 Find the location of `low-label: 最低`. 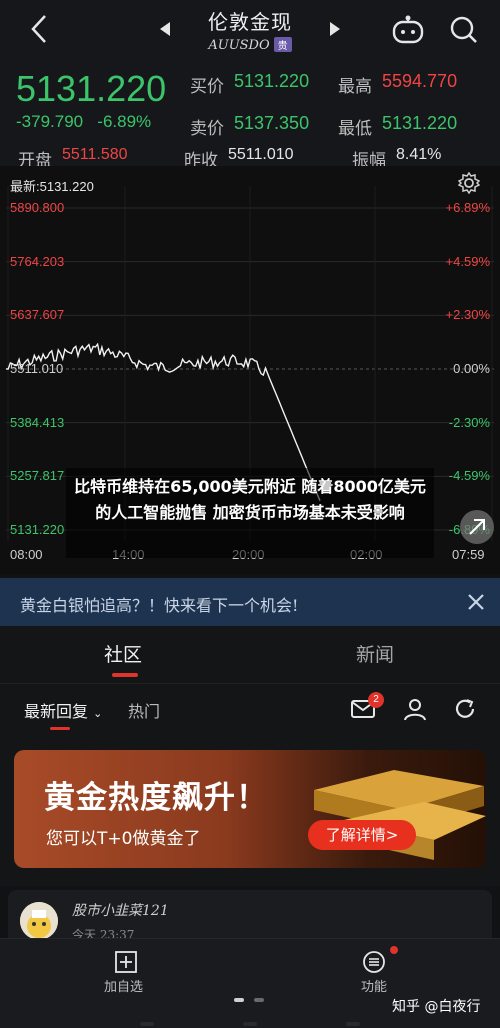

low-label: 最低 is located at coordinates (355, 129).